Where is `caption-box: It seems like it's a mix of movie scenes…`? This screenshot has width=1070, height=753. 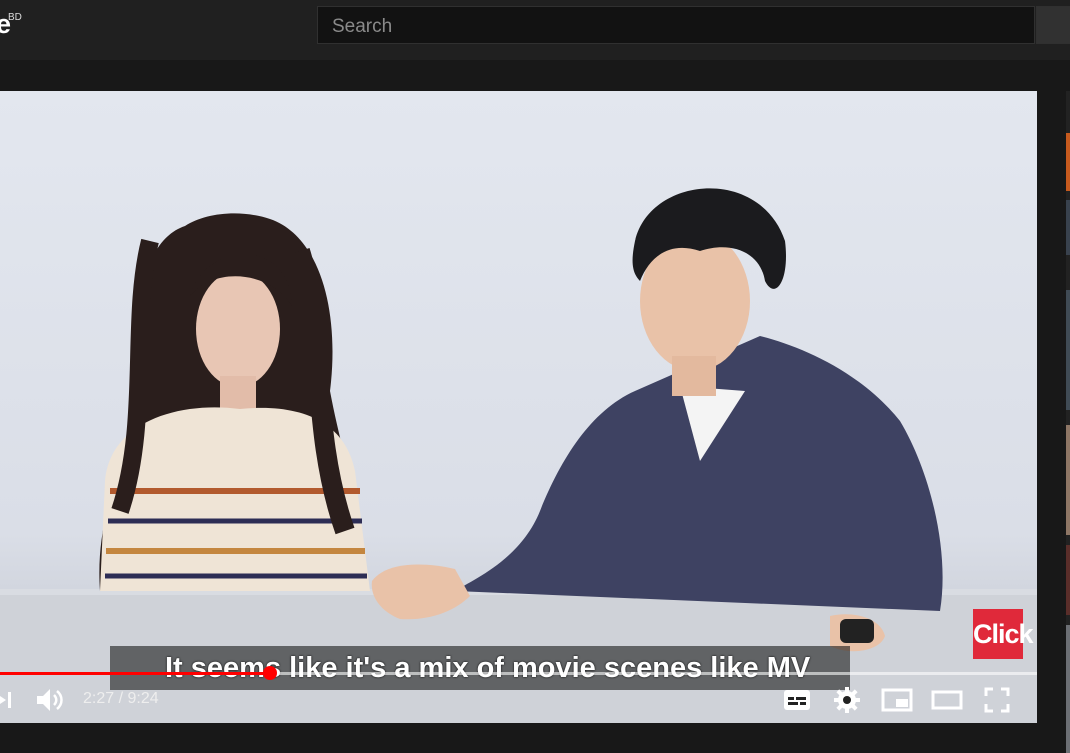 caption-box: It seems like it's a mix of movie scenes… is located at coordinates (480, 668).